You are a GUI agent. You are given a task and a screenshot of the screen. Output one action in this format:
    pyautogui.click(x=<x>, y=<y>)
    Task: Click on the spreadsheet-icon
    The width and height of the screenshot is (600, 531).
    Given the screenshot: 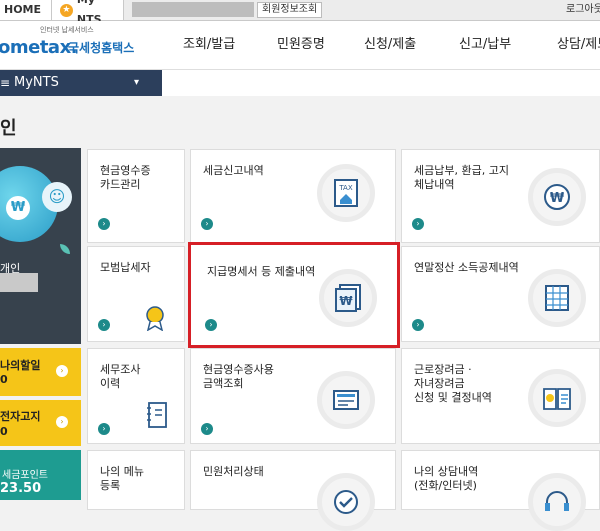 What is the action you would take?
    pyautogui.click(x=557, y=298)
    